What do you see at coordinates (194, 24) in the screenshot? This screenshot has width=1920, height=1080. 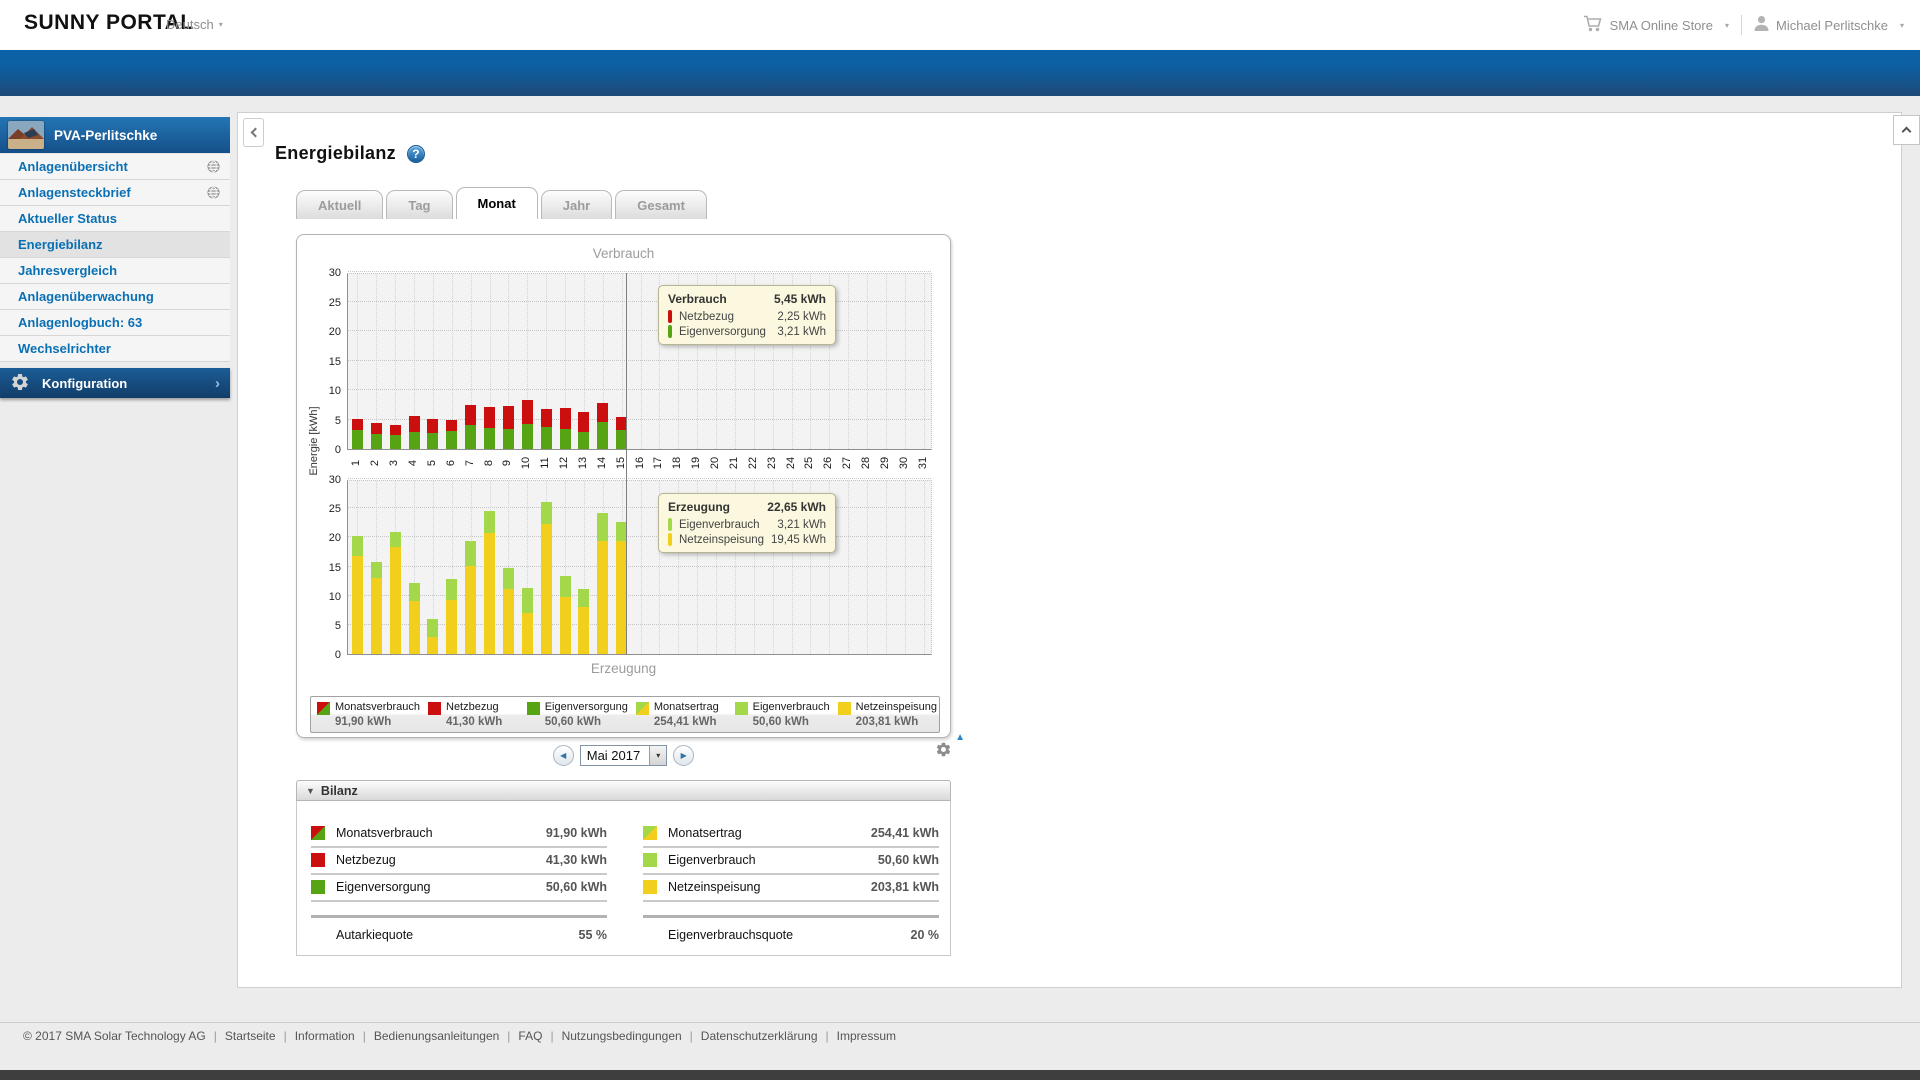 I see `language-selector: Deutsch ▾` at bounding box center [194, 24].